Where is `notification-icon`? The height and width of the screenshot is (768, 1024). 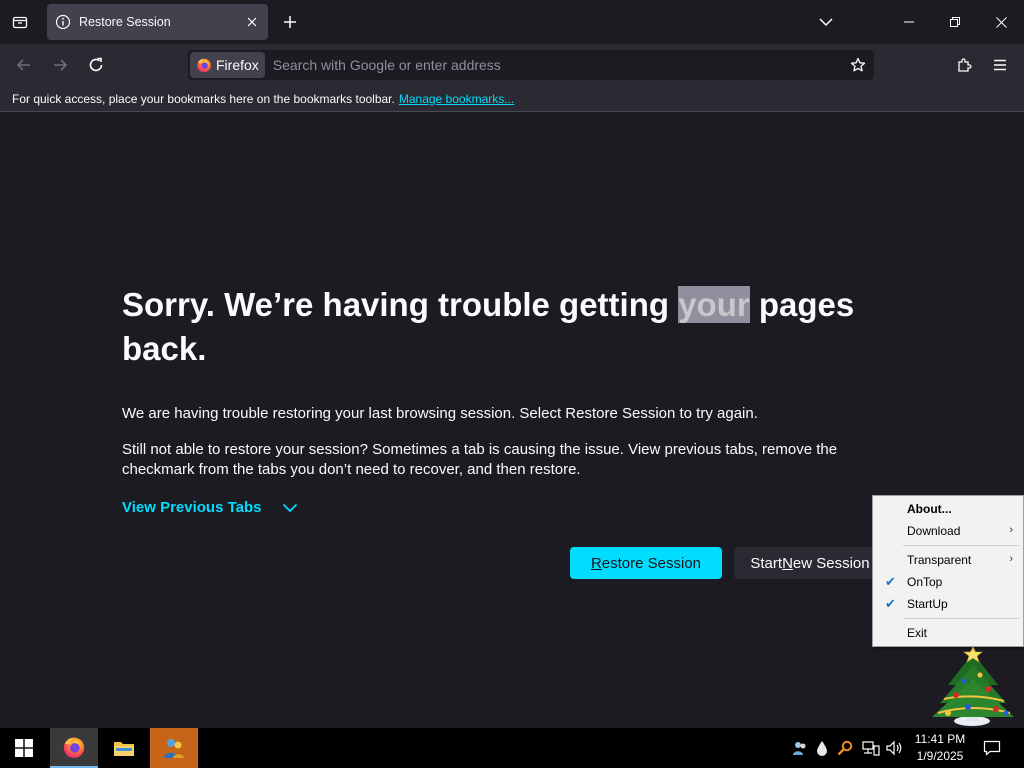 notification-icon is located at coordinates (992, 748).